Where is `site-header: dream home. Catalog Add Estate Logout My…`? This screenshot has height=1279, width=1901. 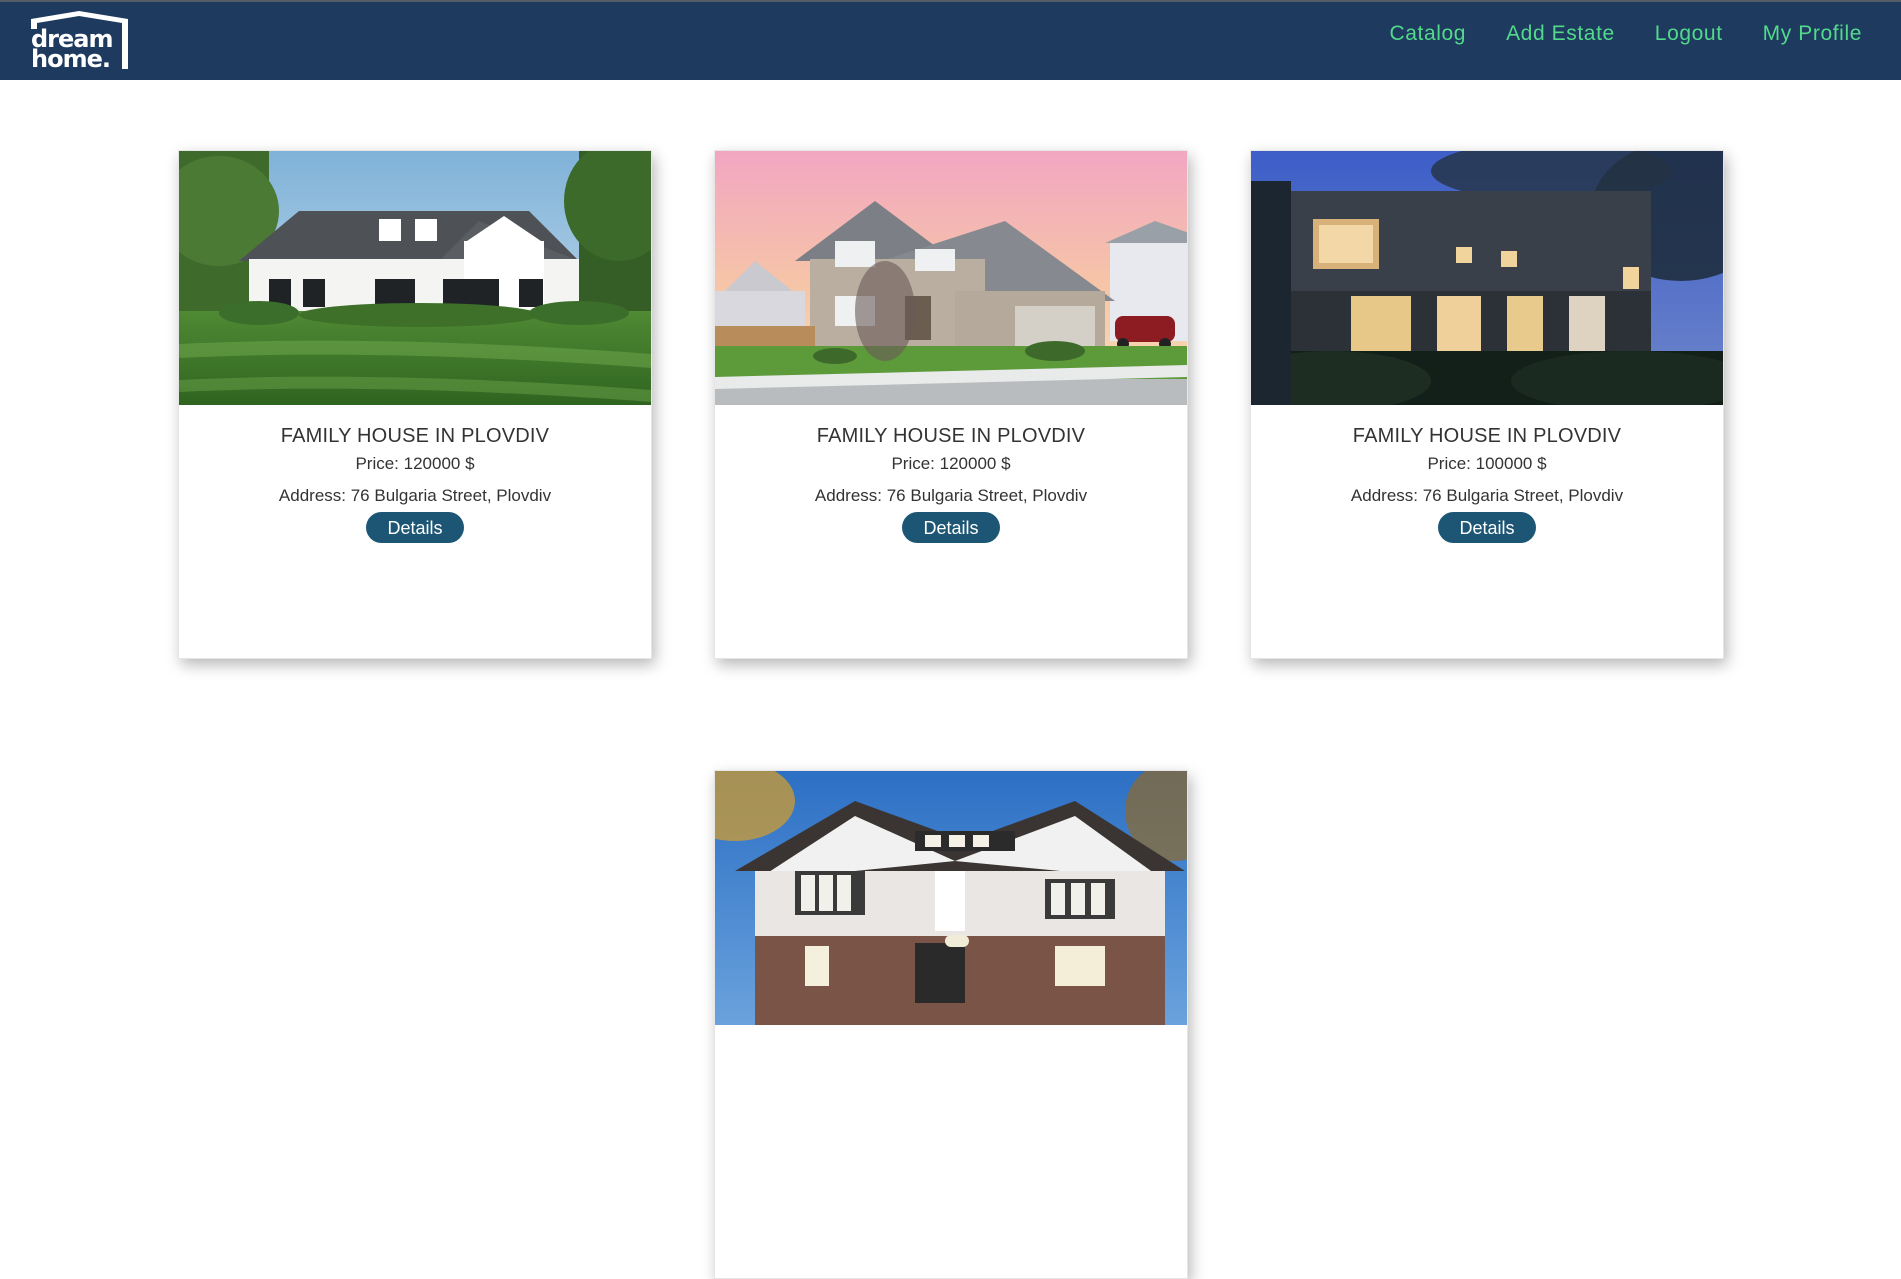 site-header: dream home. Catalog Add Estate Logout My… is located at coordinates (950, 41).